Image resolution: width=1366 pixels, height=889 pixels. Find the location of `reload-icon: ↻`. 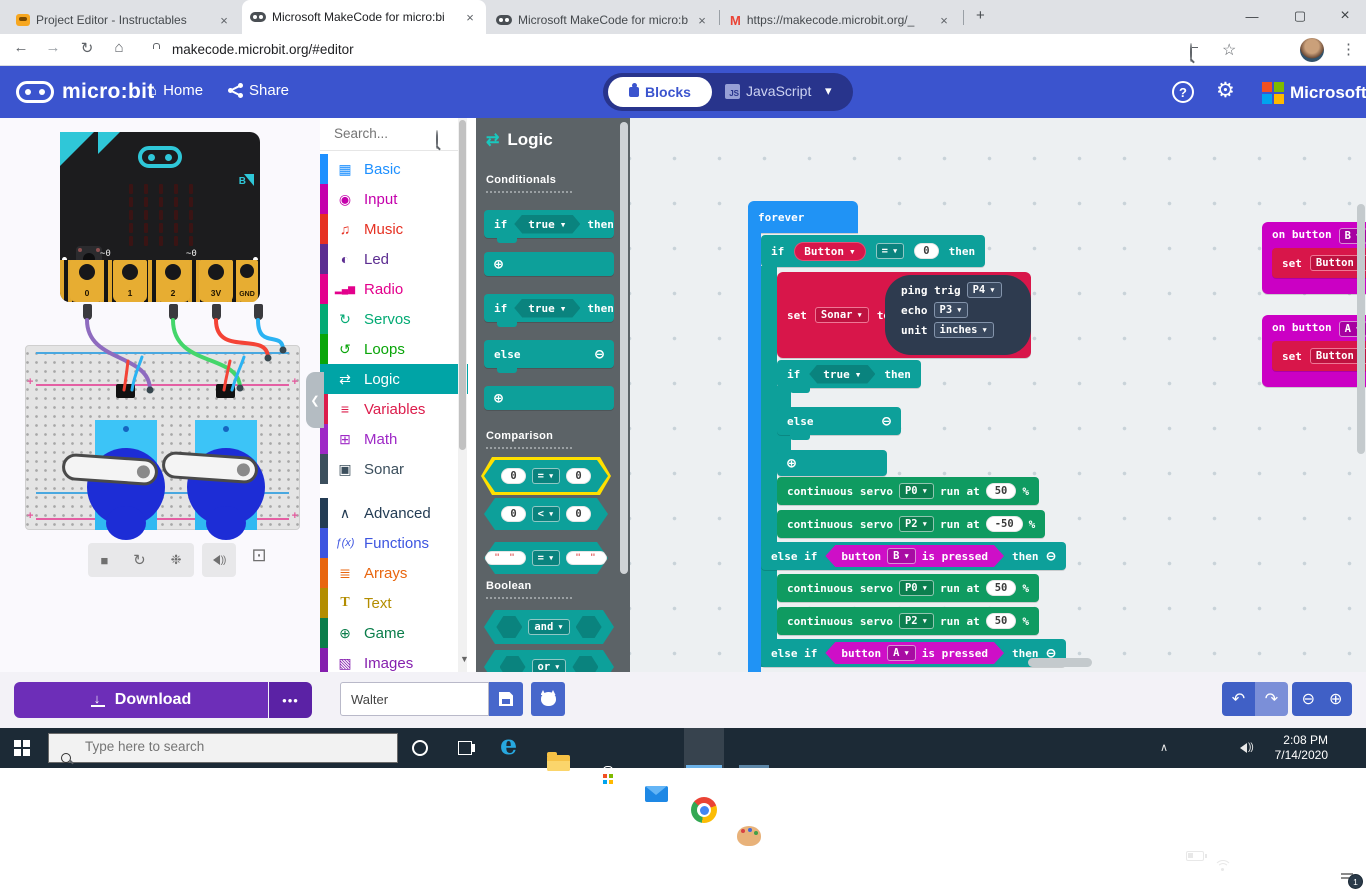

reload-icon: ↻ is located at coordinates (87, 48).